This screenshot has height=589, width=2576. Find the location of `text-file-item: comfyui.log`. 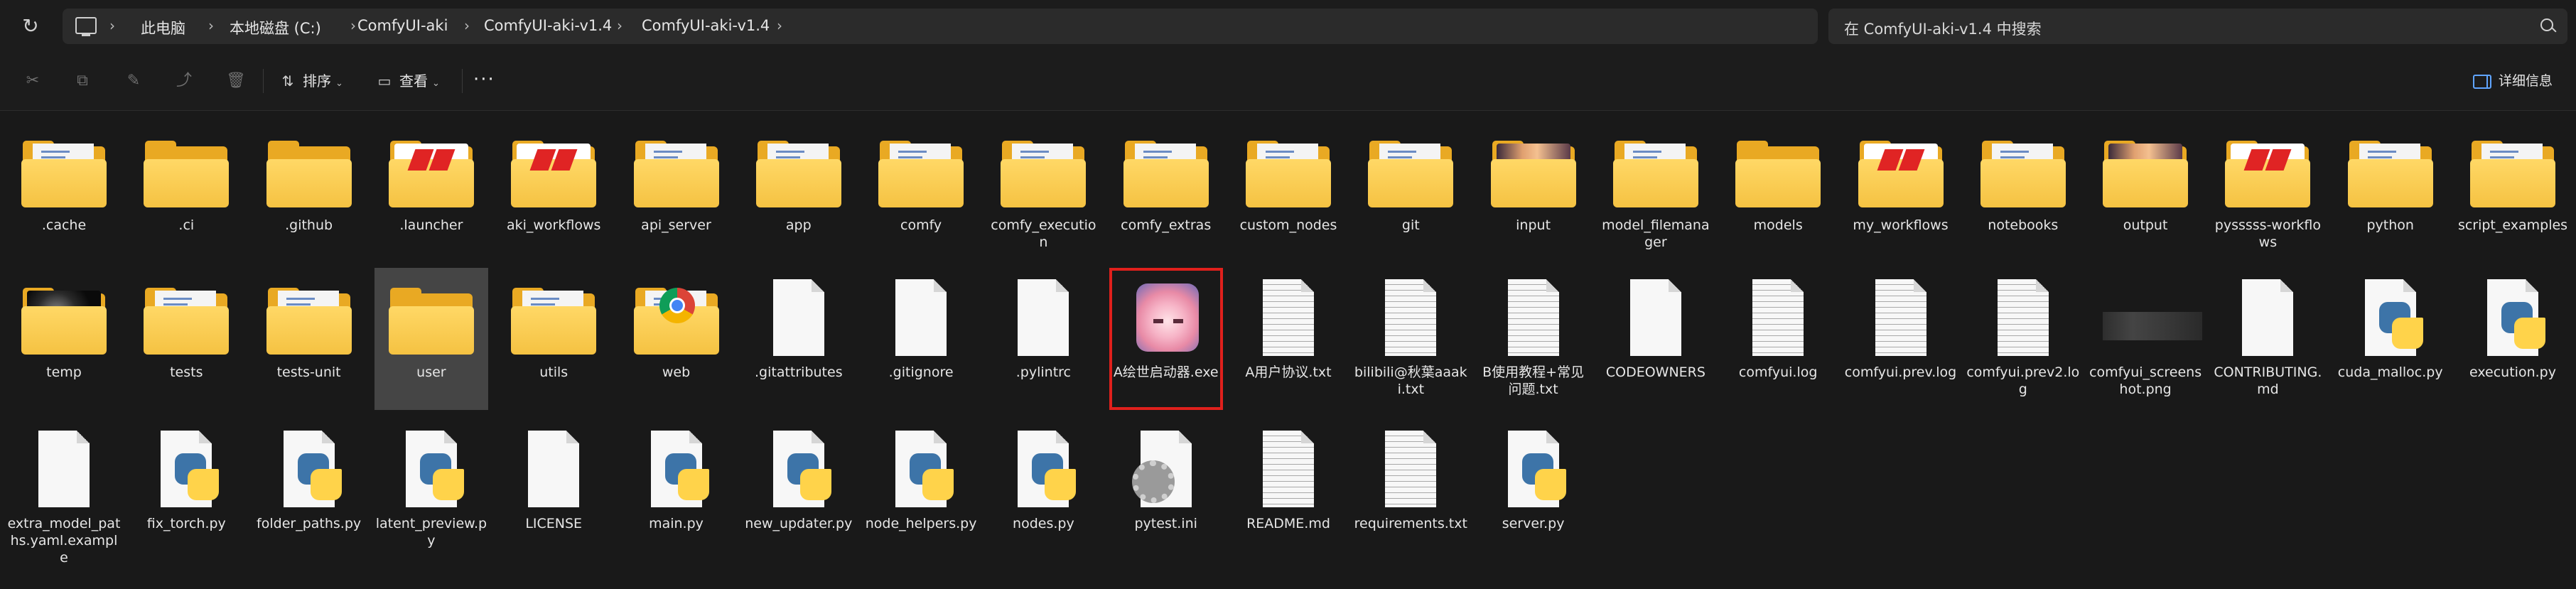

text-file-item: comfyui.log is located at coordinates (1778, 339).